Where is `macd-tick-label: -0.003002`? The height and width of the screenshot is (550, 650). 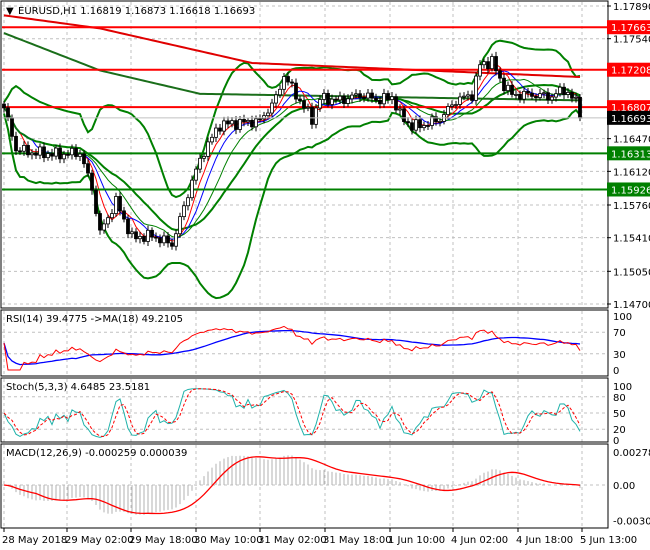 macd-tick-label: -0.003002 is located at coordinates (631, 522).